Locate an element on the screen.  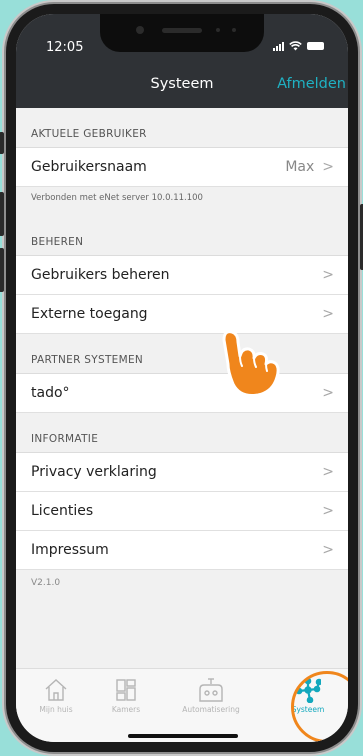
external-access-row: Externe toegang > is located at coordinates (182, 314).